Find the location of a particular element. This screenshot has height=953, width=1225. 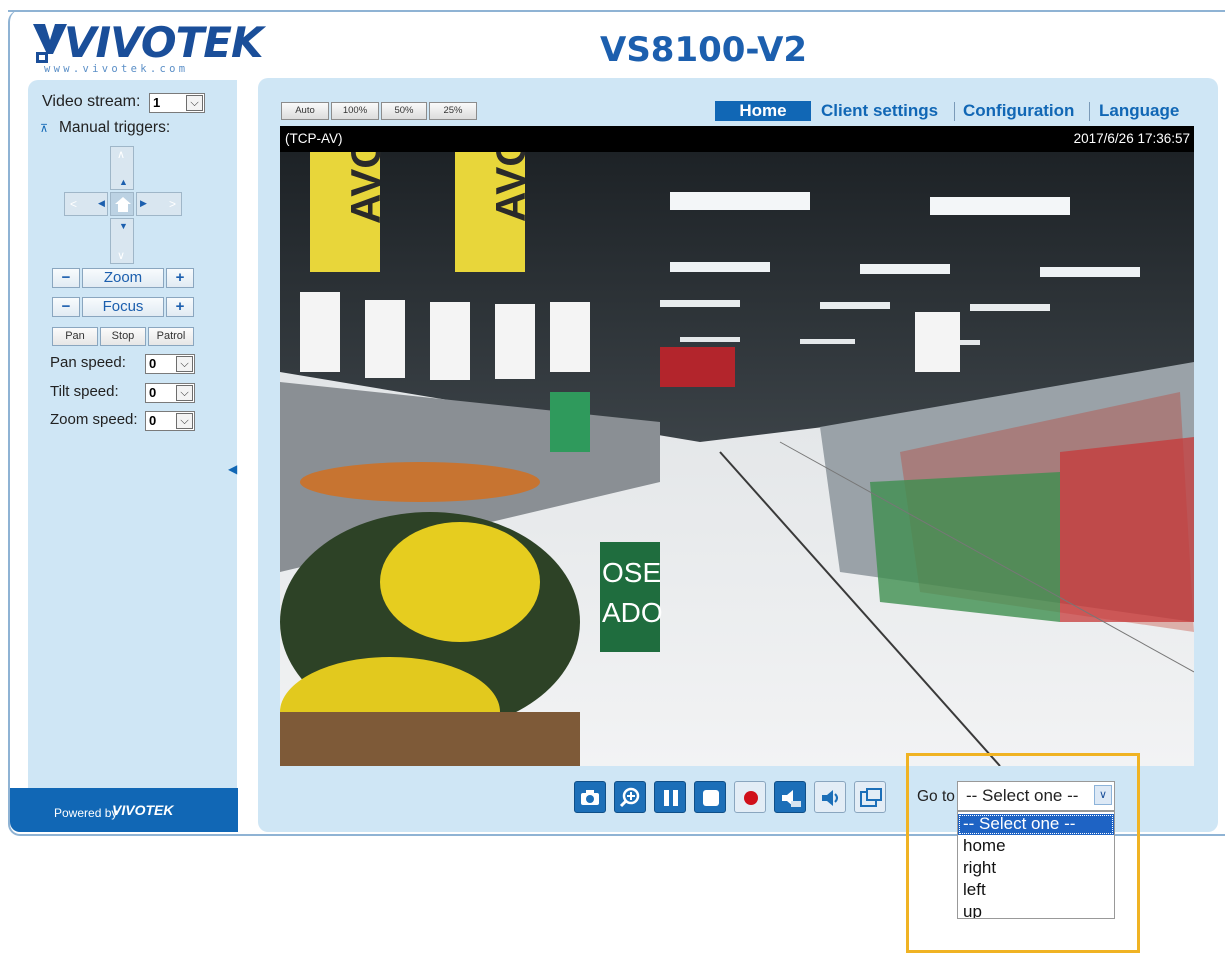

view-100-label: 100% is located at coordinates (355, 110).